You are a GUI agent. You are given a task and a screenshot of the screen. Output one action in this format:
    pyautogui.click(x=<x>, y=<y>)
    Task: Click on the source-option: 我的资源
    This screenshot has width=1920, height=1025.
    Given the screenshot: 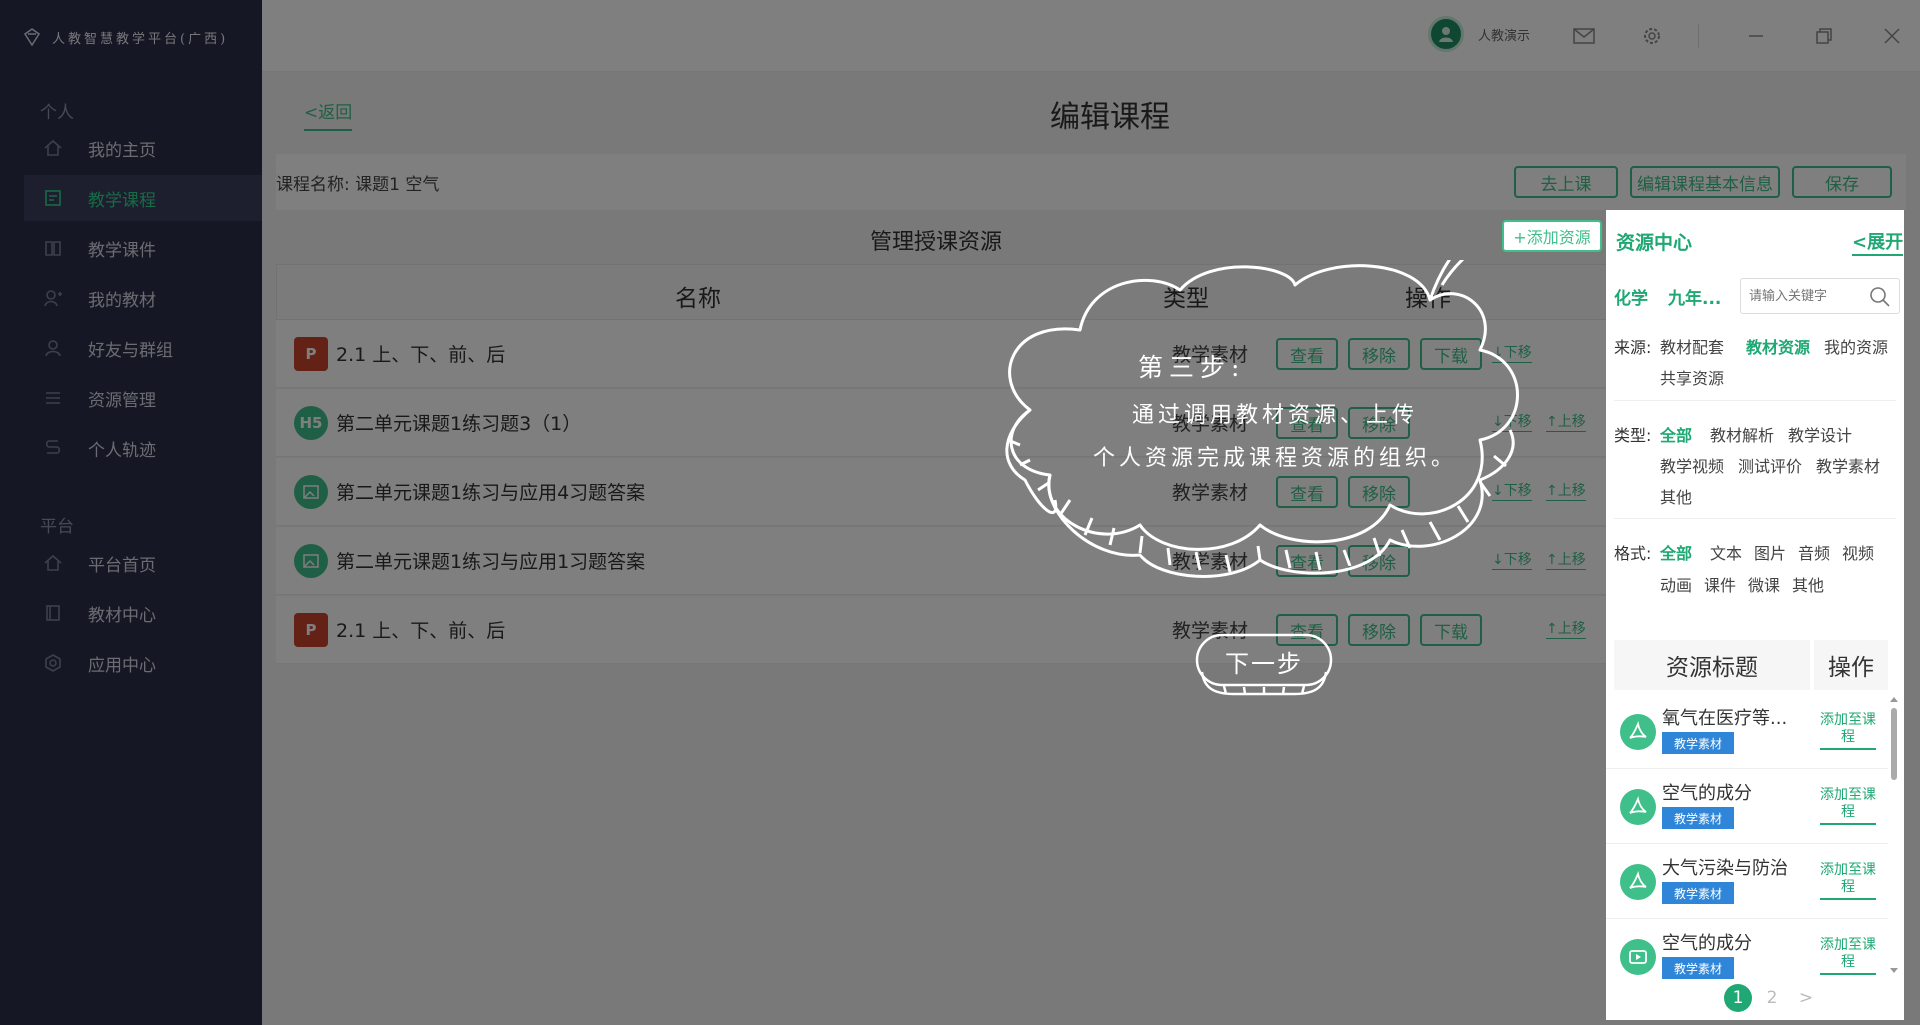 What is the action you would take?
    pyautogui.click(x=1856, y=346)
    